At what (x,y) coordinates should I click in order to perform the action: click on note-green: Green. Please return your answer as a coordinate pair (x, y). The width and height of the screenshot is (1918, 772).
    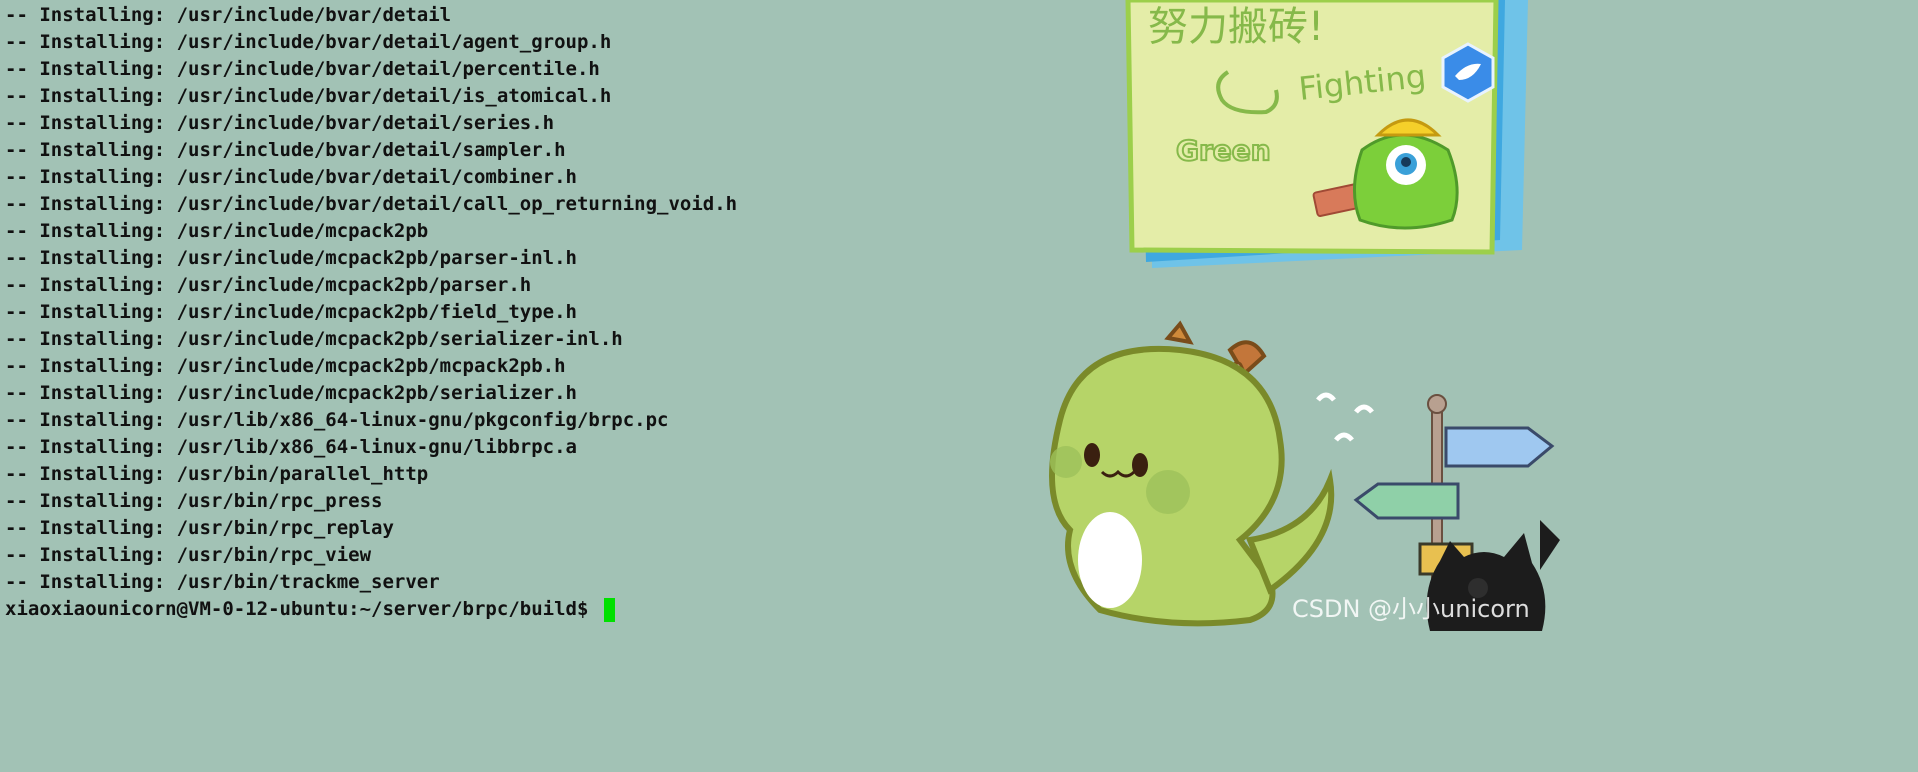
    Looking at the image, I should click on (1223, 150).